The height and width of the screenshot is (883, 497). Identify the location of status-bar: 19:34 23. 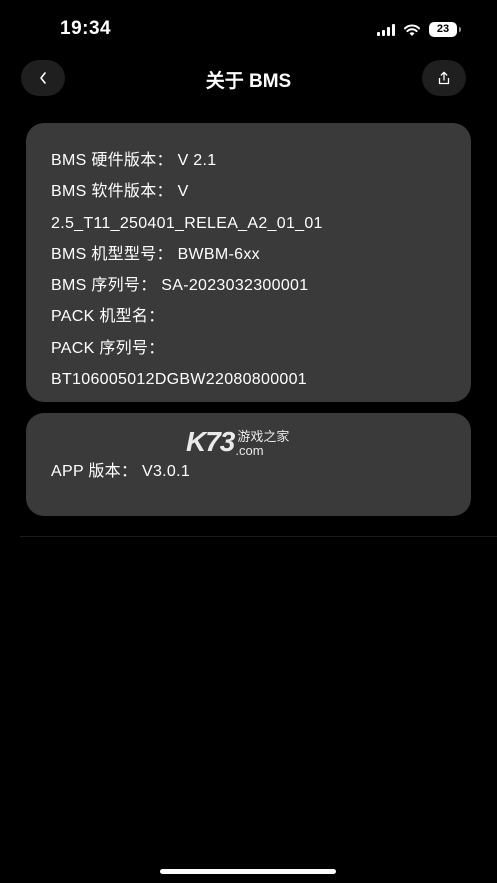
(248, 28).